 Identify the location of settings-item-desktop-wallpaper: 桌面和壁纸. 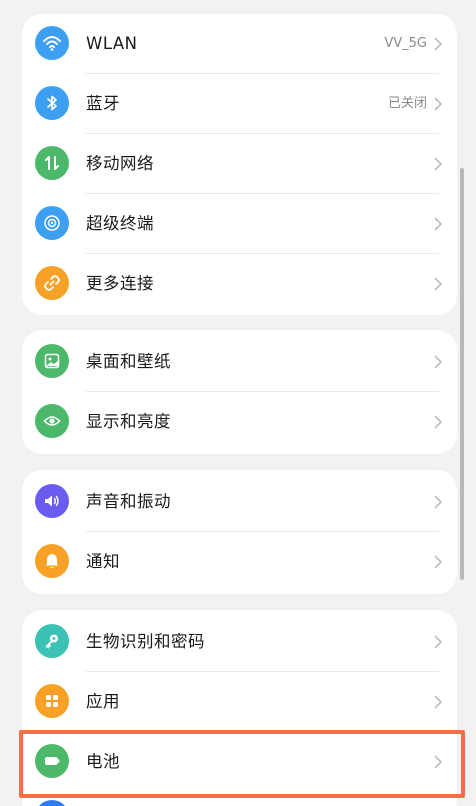
(239, 362).